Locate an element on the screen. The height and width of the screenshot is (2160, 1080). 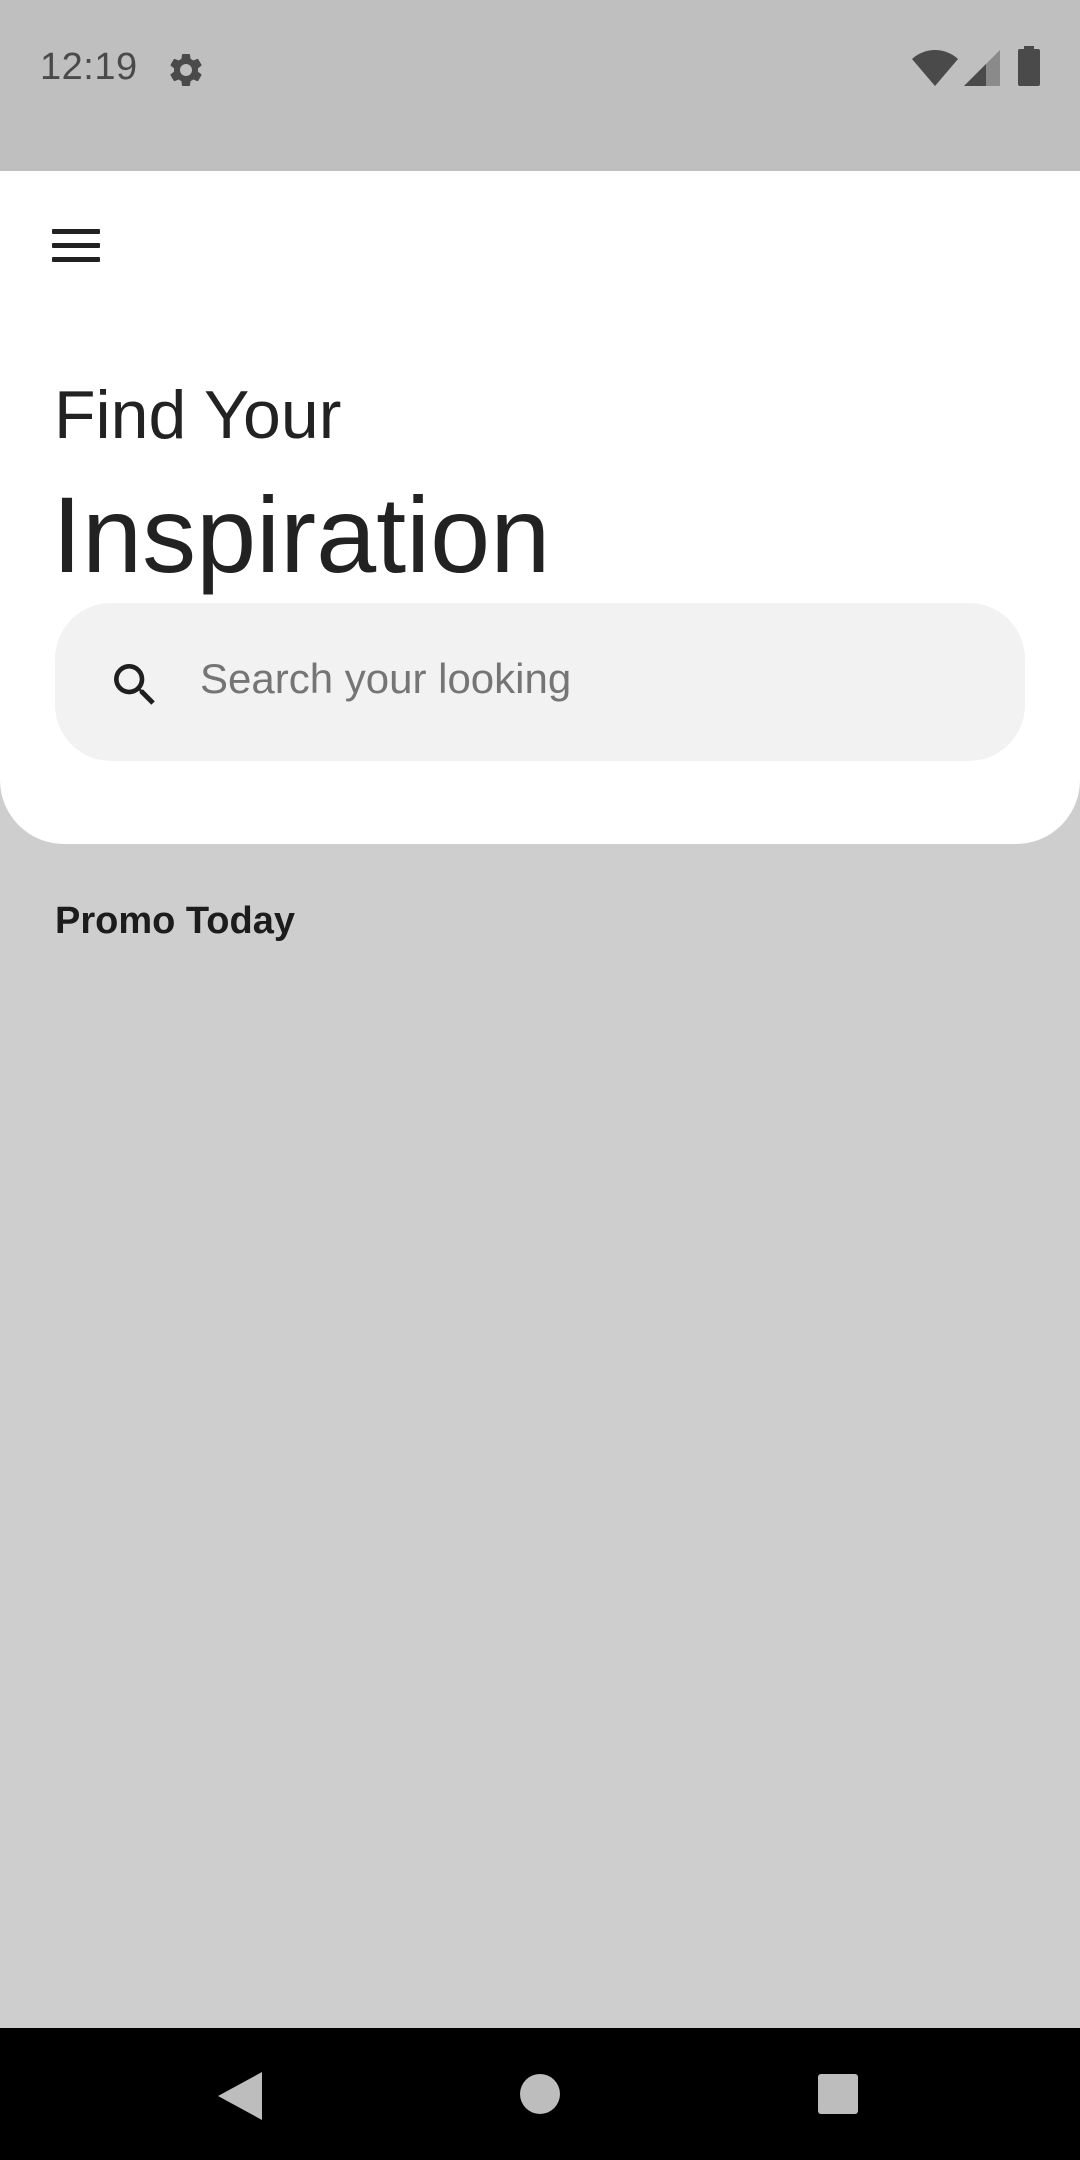
gear-icon is located at coordinates (186, 69).